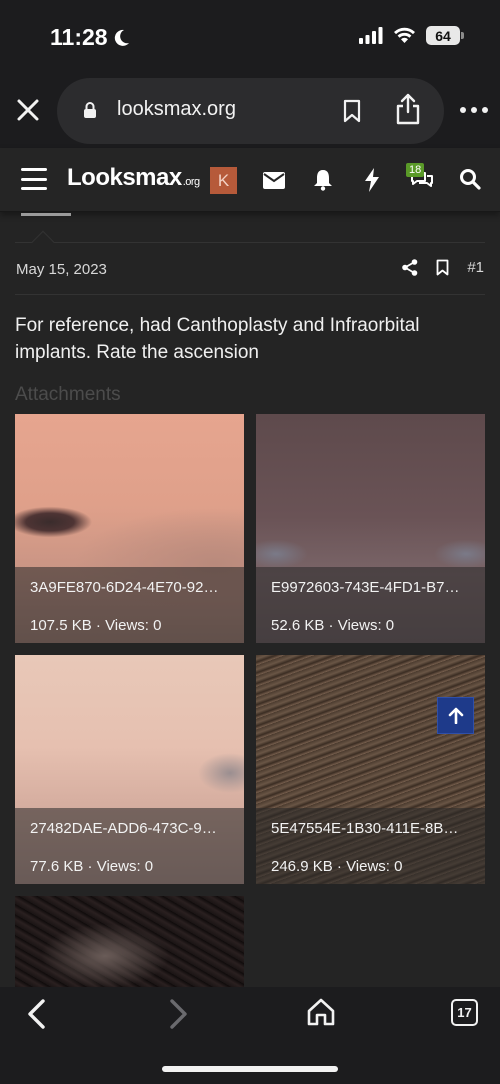 This screenshot has width=500, height=1084. What do you see at coordinates (61, 269) in the screenshot?
I see `post-date: May 15, 2023` at bounding box center [61, 269].